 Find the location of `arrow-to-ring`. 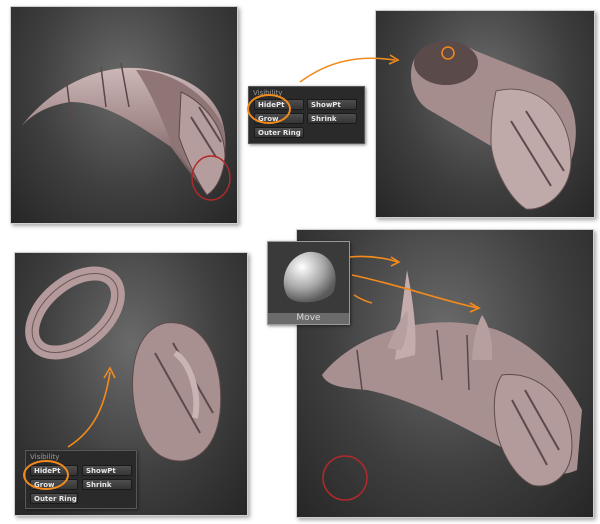

arrow-to-ring is located at coordinates (89, 409).